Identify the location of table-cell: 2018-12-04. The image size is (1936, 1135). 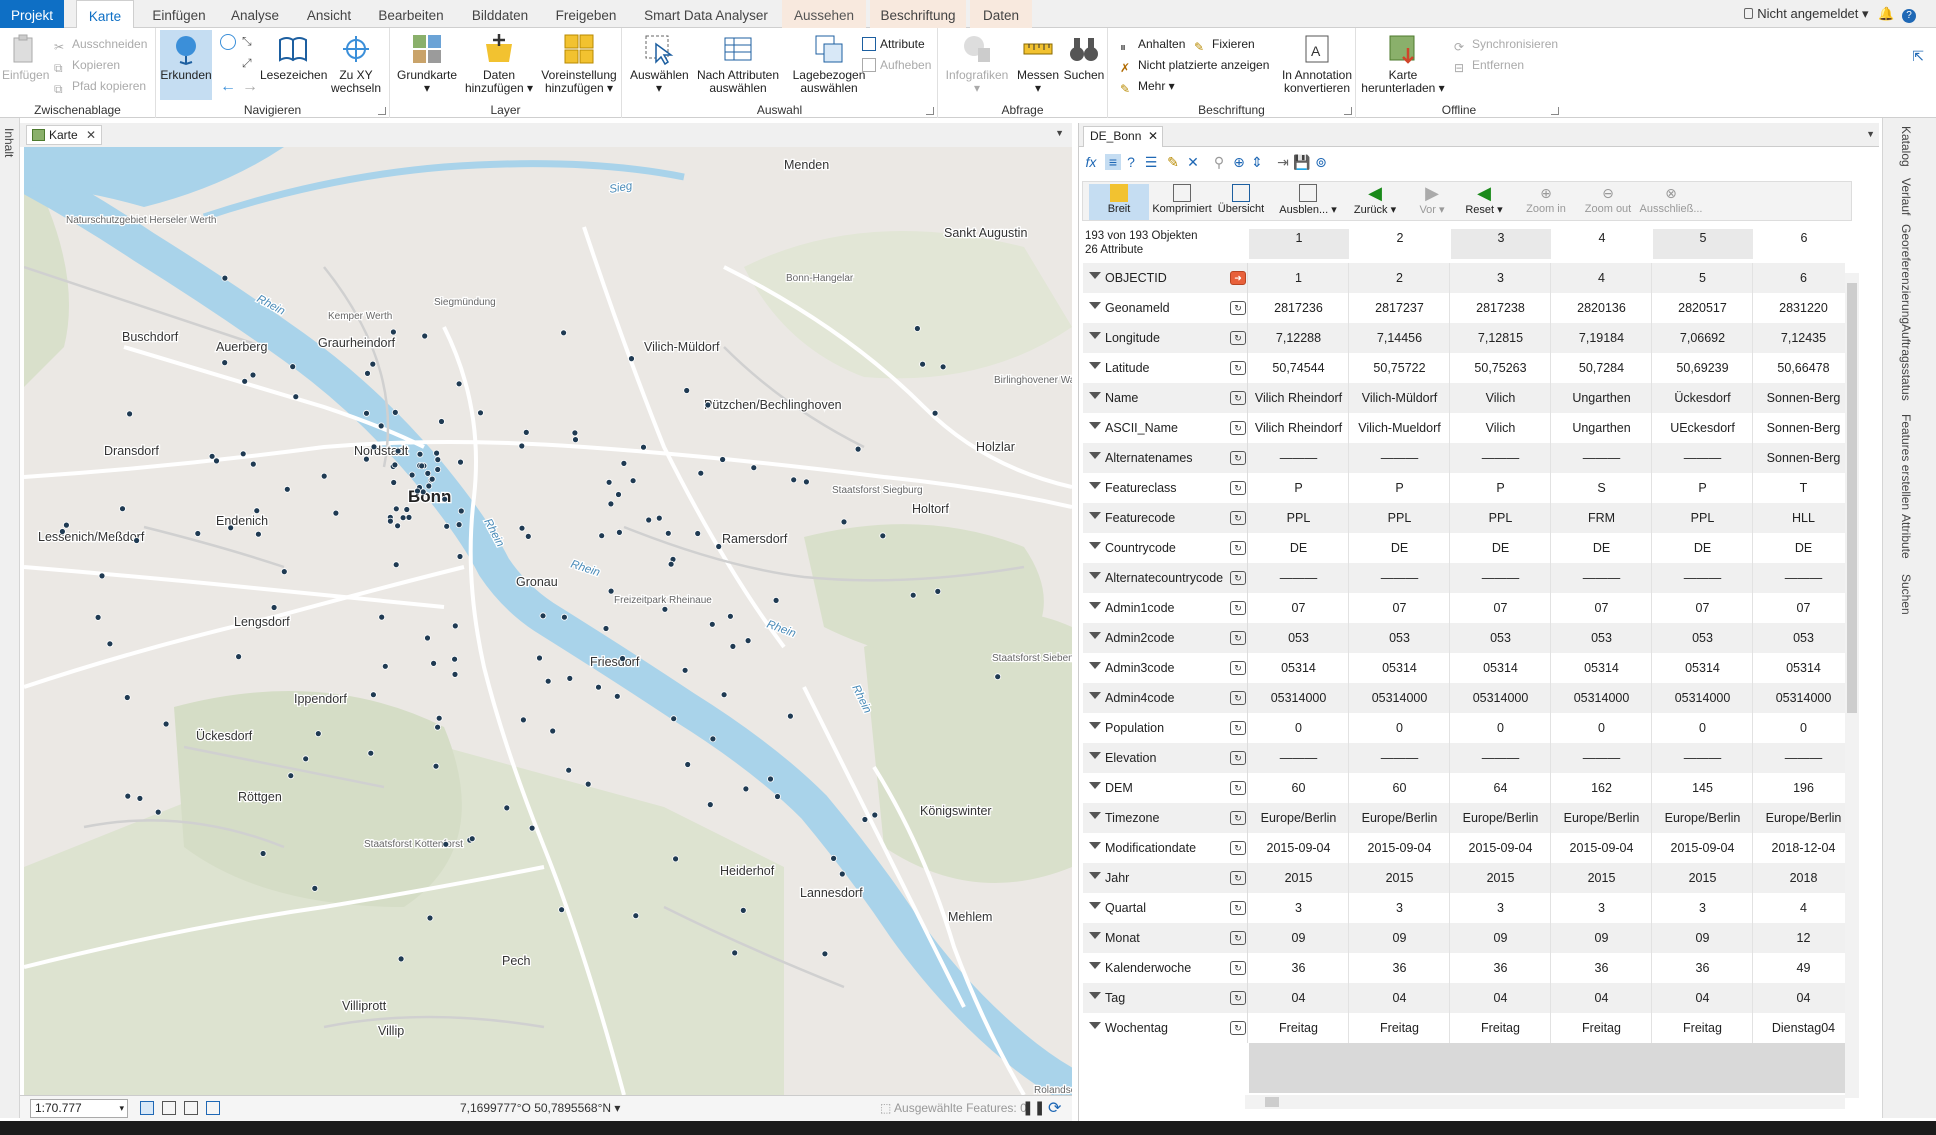
(1799, 848).